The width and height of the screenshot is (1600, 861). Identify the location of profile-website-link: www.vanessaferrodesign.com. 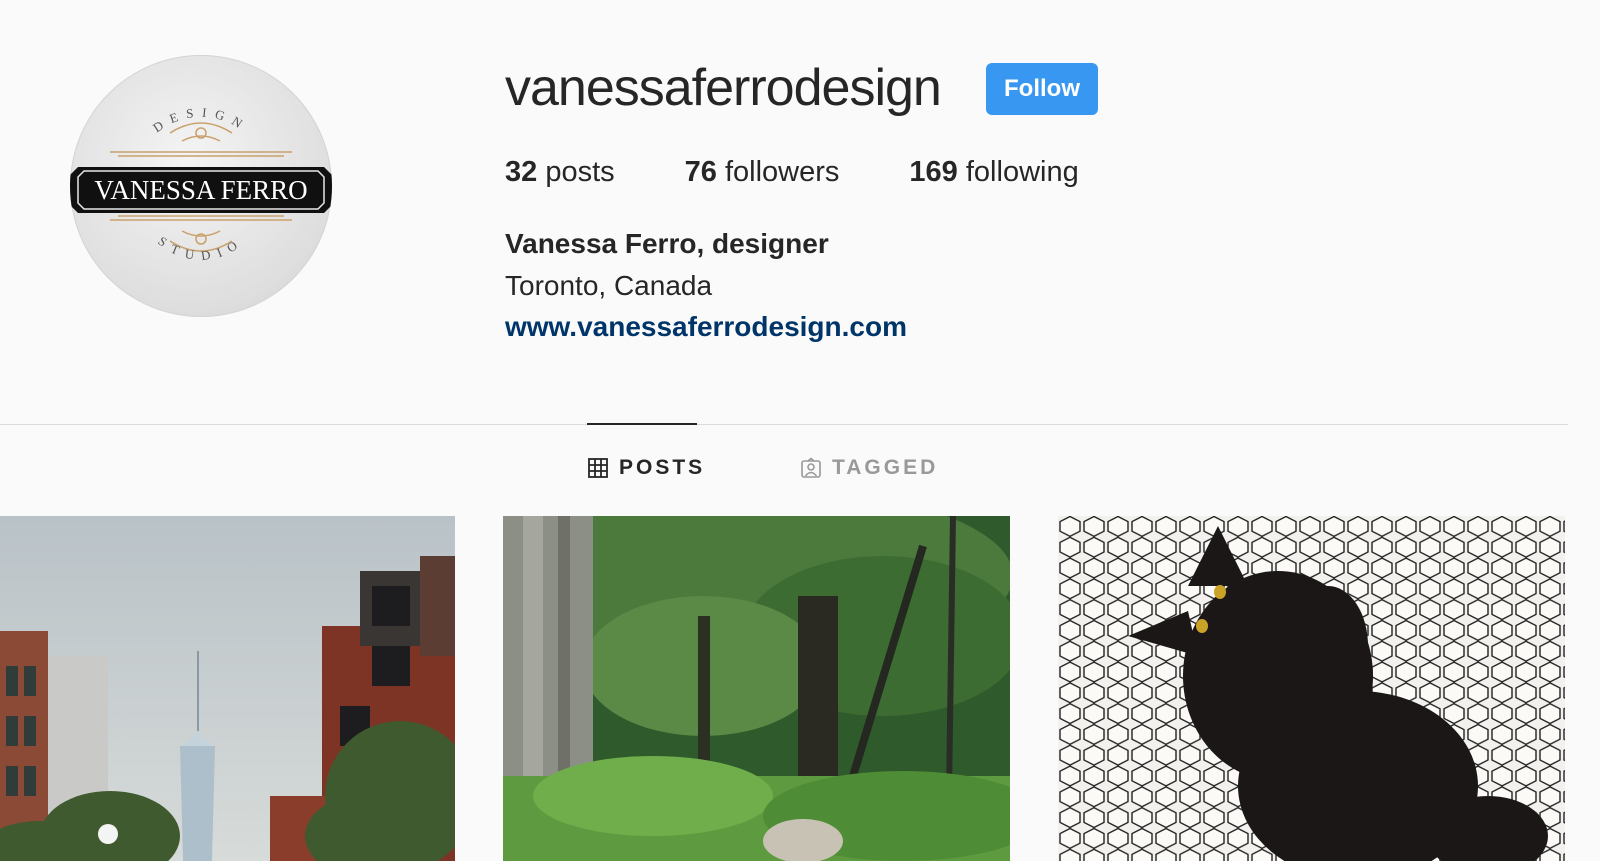
(706, 327).